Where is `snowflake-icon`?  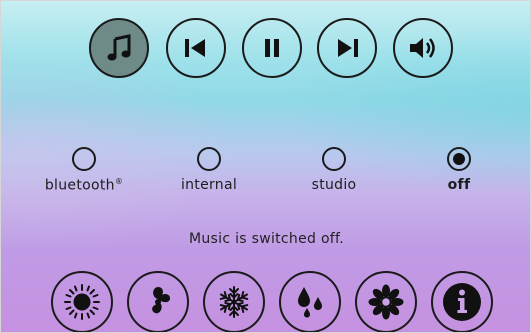 snowflake-icon is located at coordinates (234, 302).